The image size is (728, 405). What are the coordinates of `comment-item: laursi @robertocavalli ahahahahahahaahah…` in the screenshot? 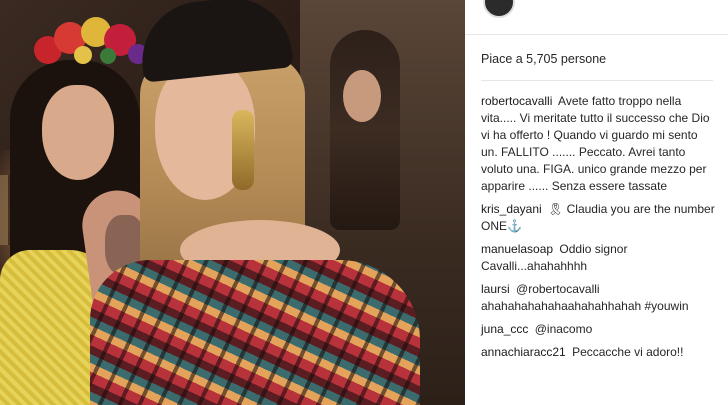 It's located at (598, 298).